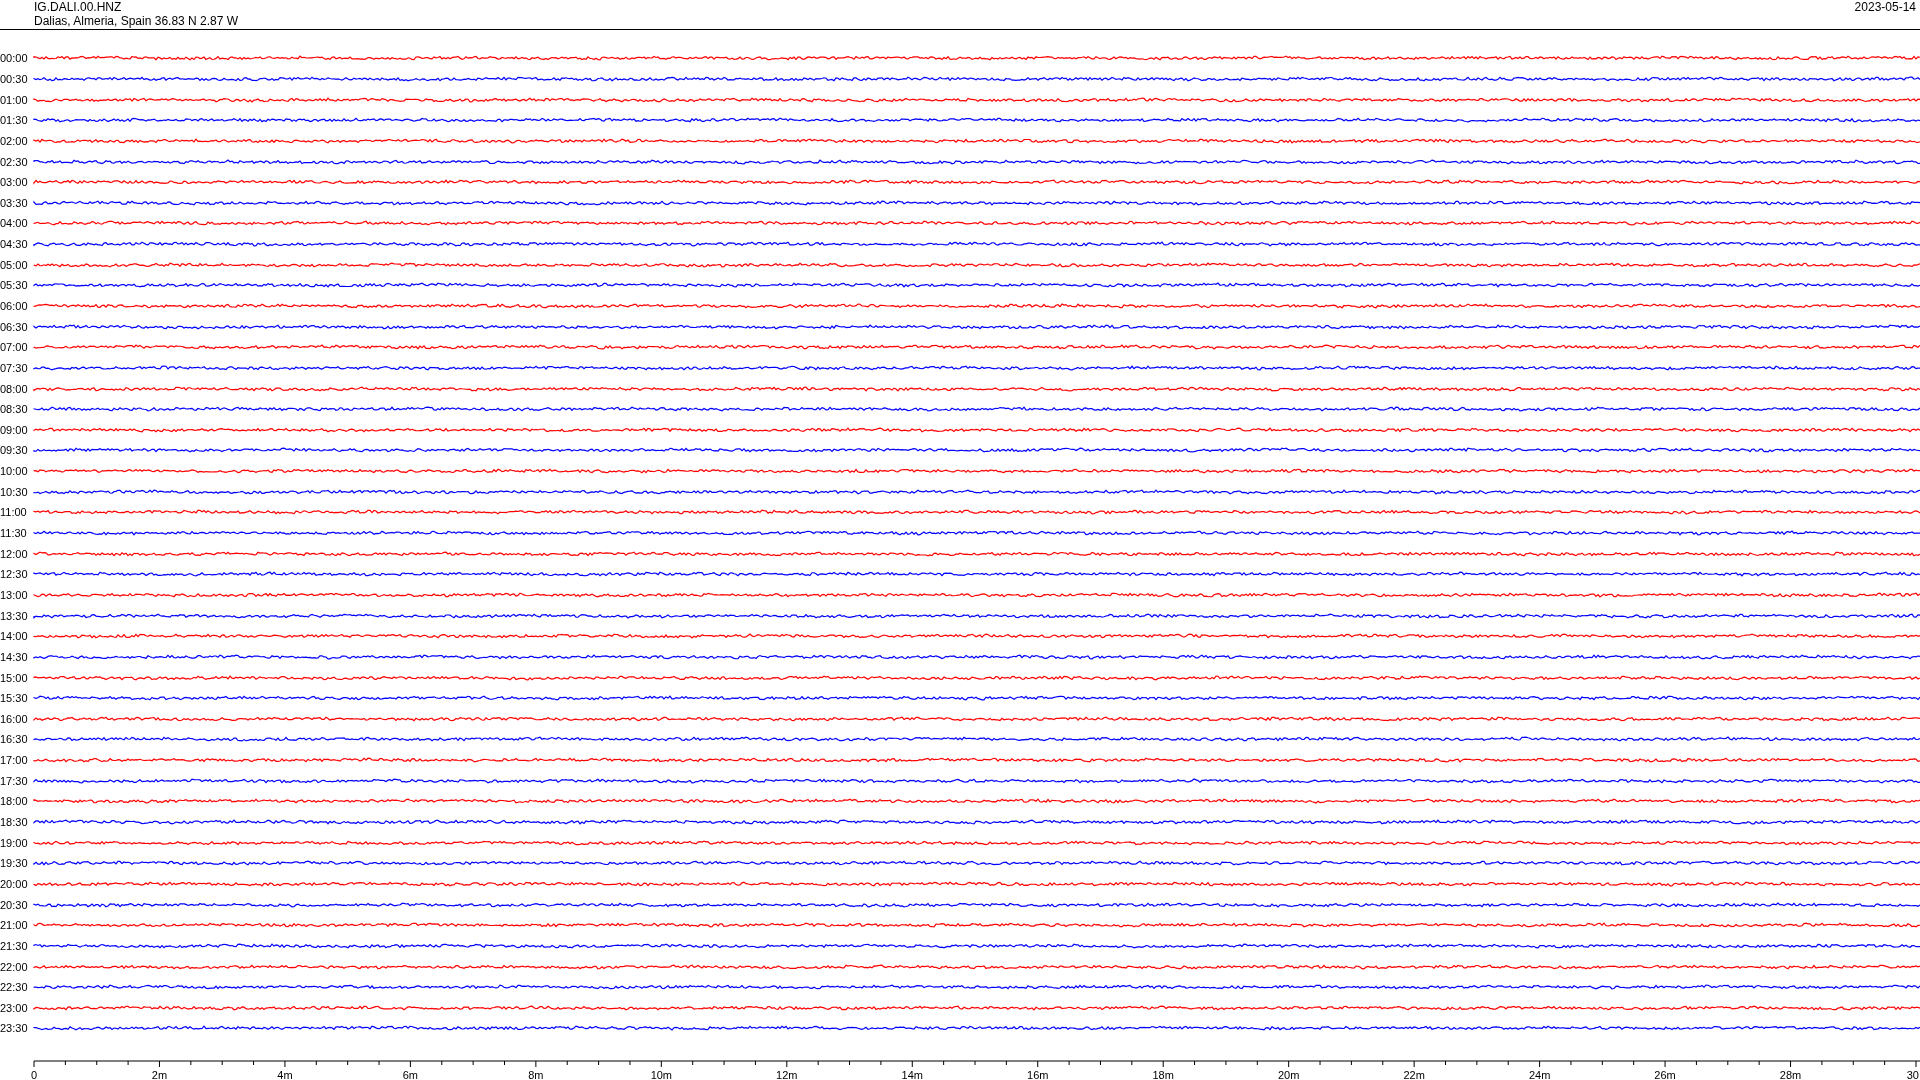 Image resolution: width=1920 pixels, height=1080 pixels. I want to click on row-time-label: 23:00, so click(14, 1007).